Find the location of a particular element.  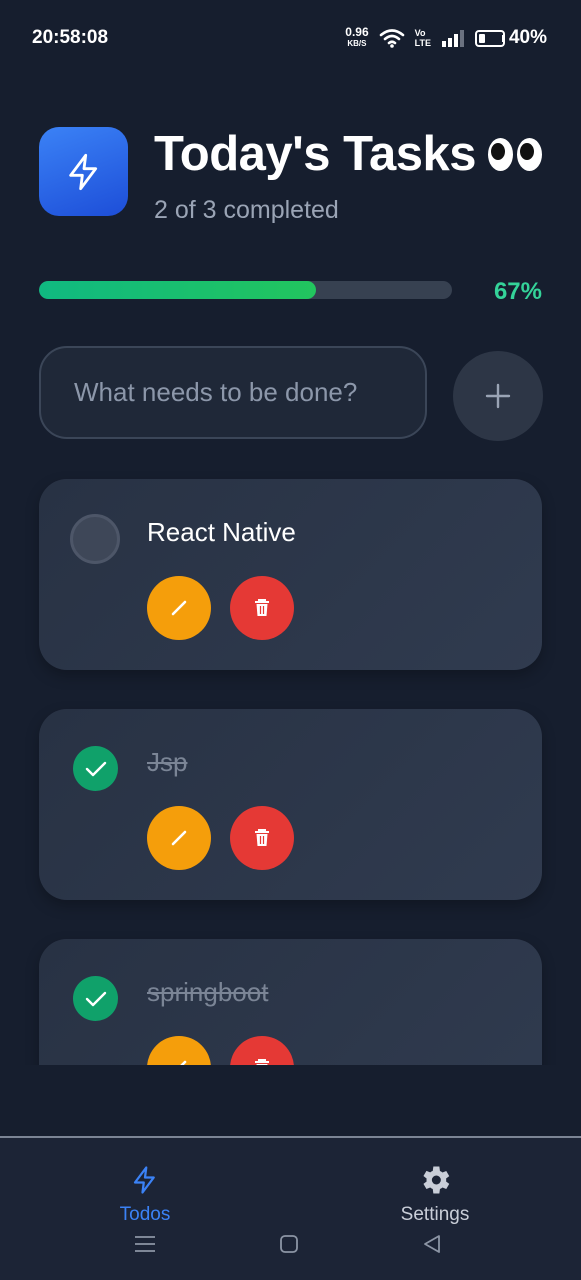

task-title: React Native is located at coordinates (221, 532).